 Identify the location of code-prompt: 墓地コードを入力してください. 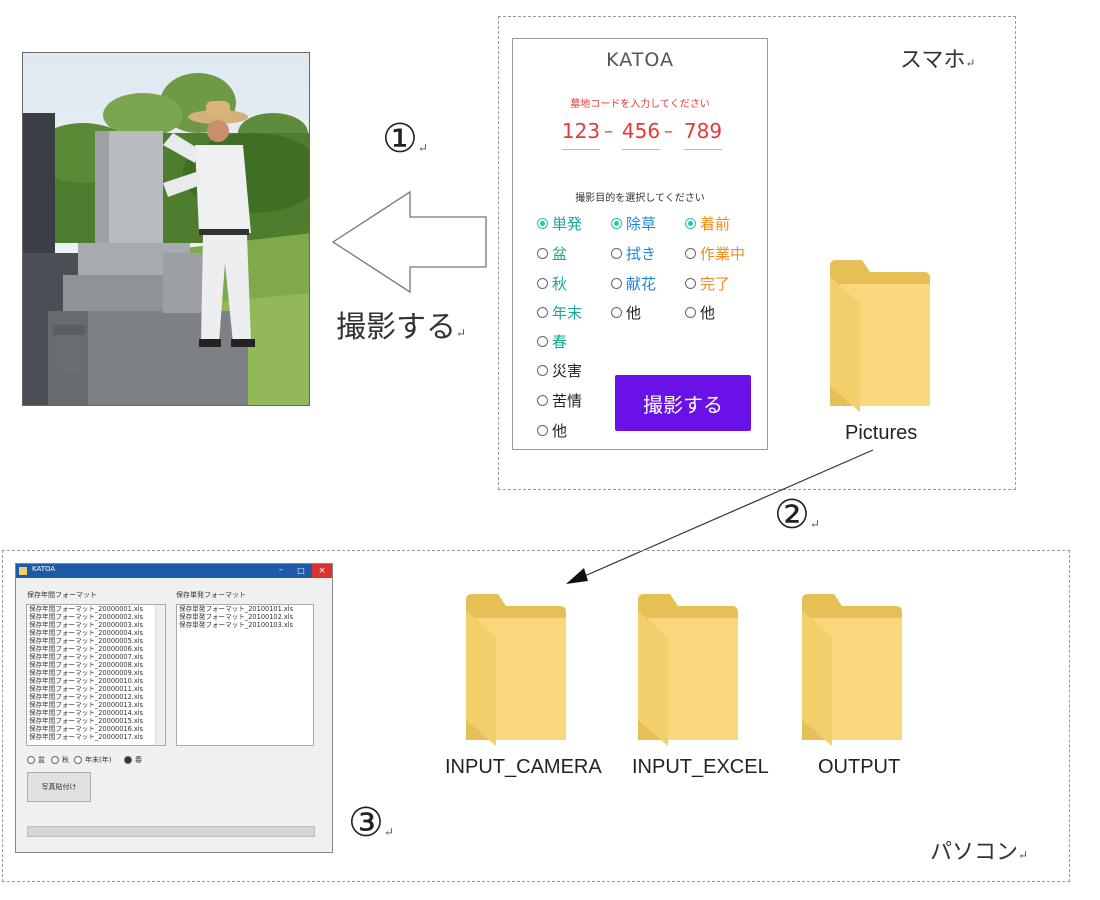
(640, 104).